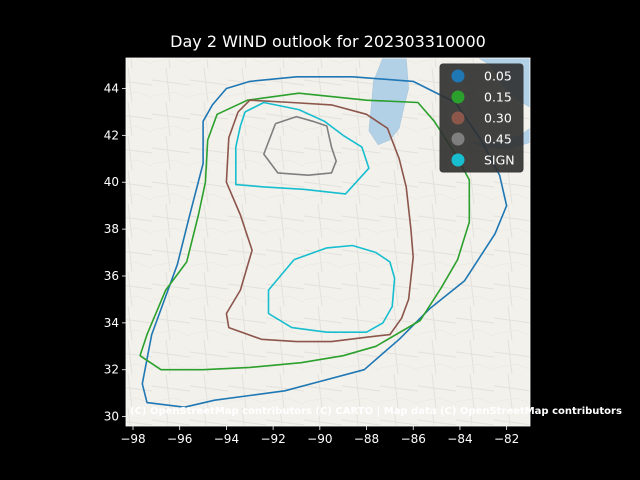 This screenshot has width=640, height=480. What do you see at coordinates (179, 439) in the screenshot?
I see `x-tick-label: −96` at bounding box center [179, 439].